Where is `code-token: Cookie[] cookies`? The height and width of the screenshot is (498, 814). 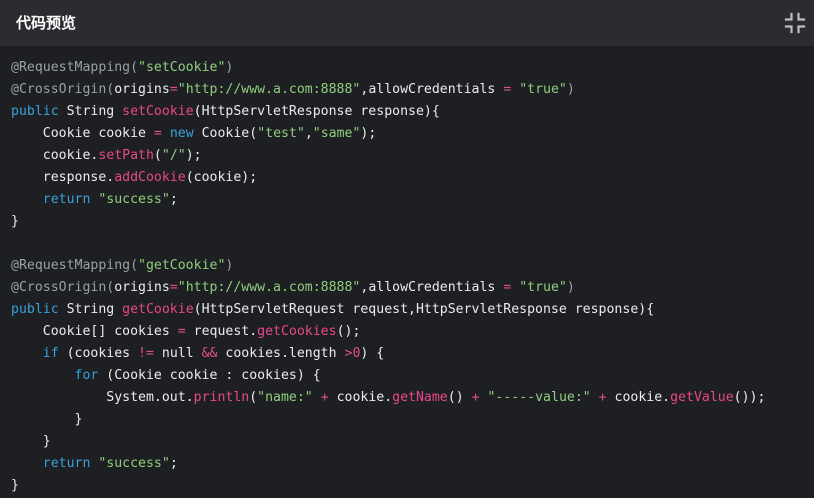 code-token: Cookie[] cookies is located at coordinates (94, 331).